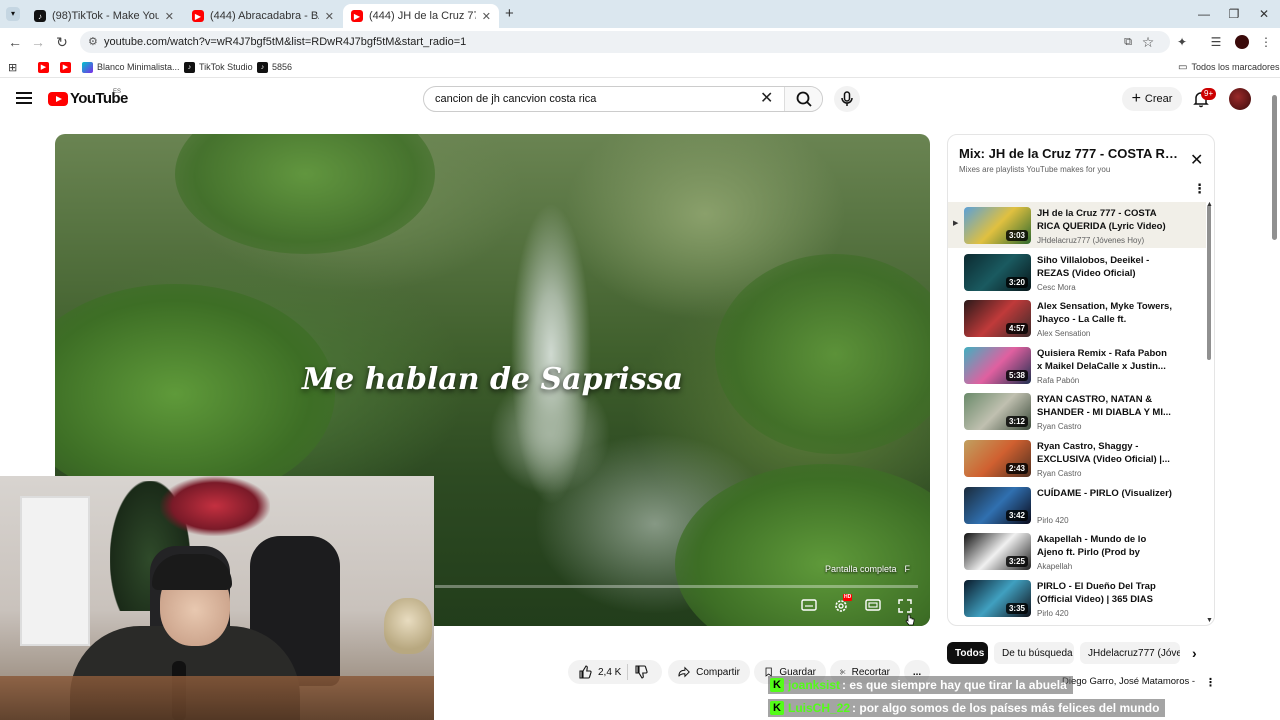  Describe the element at coordinates (997, 412) in the screenshot. I see `video-thumbnail: 3:12` at that location.